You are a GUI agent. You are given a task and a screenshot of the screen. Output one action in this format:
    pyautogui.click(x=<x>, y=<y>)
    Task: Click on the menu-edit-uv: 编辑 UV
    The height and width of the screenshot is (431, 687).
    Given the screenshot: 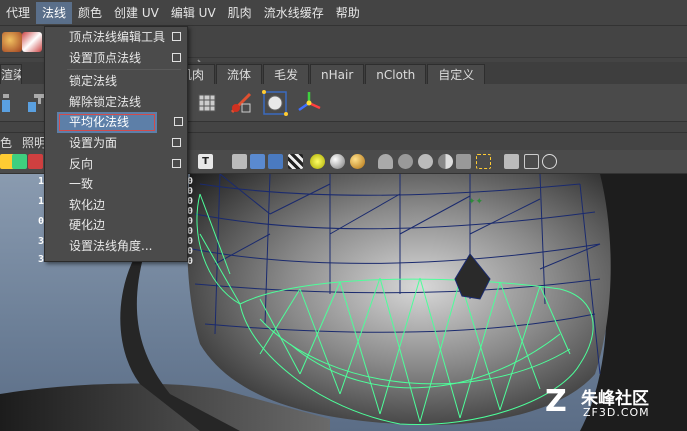 What is the action you would take?
    pyautogui.click(x=193, y=13)
    